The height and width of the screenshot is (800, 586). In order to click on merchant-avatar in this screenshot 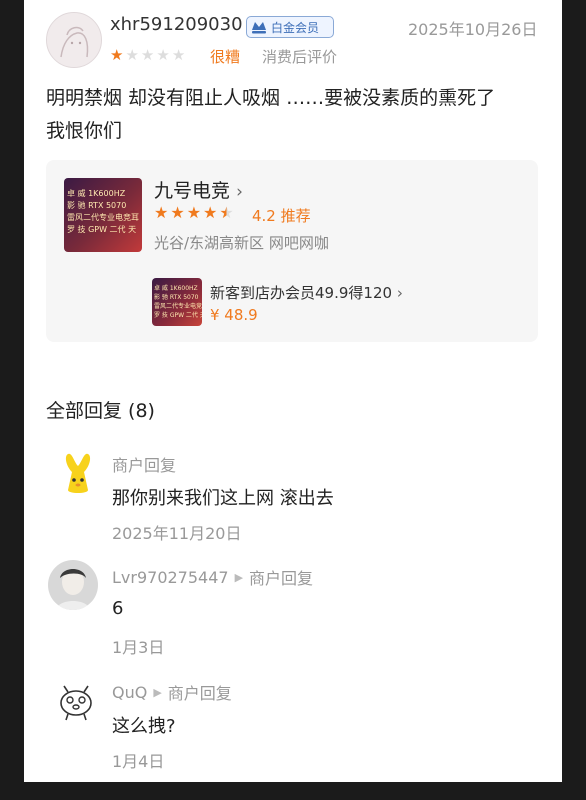, I will do `click(78, 474)`.